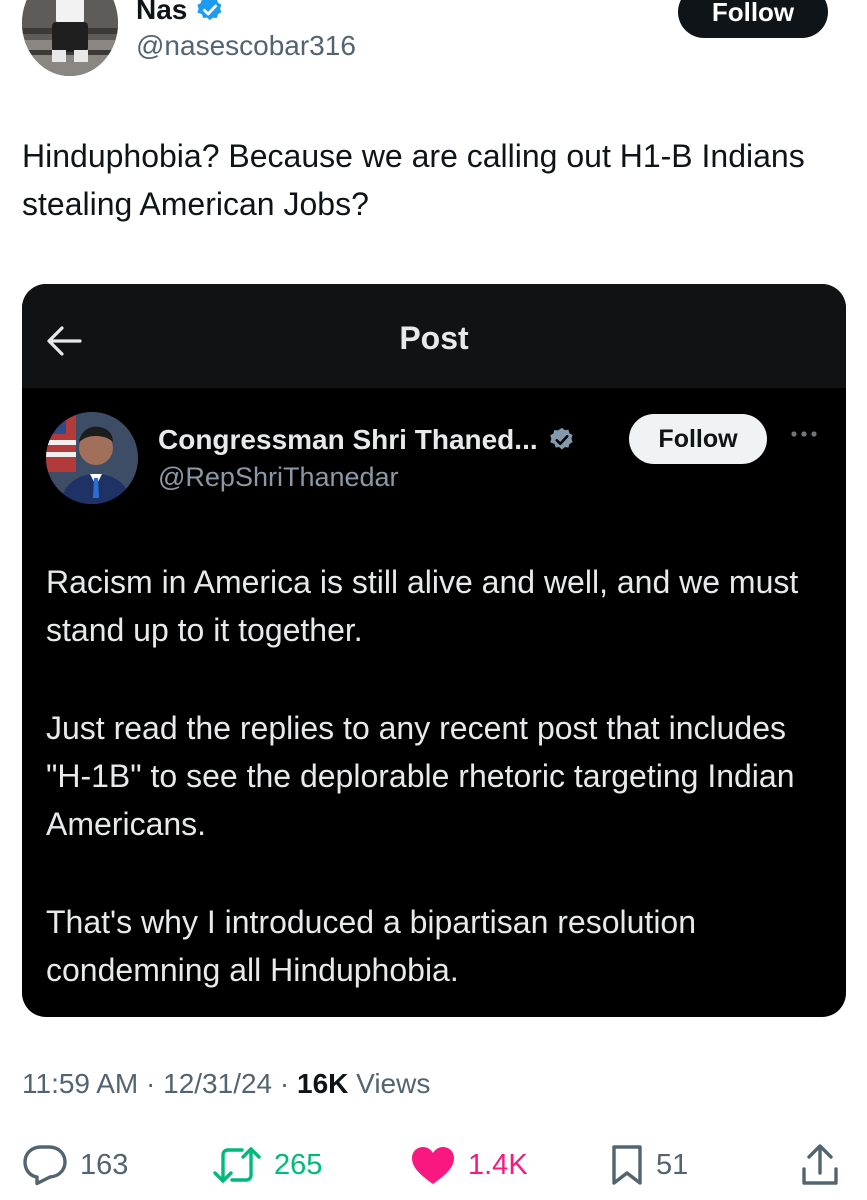  Describe the element at coordinates (649, 1165) in the screenshot. I see `bookmark-button: 51` at that location.